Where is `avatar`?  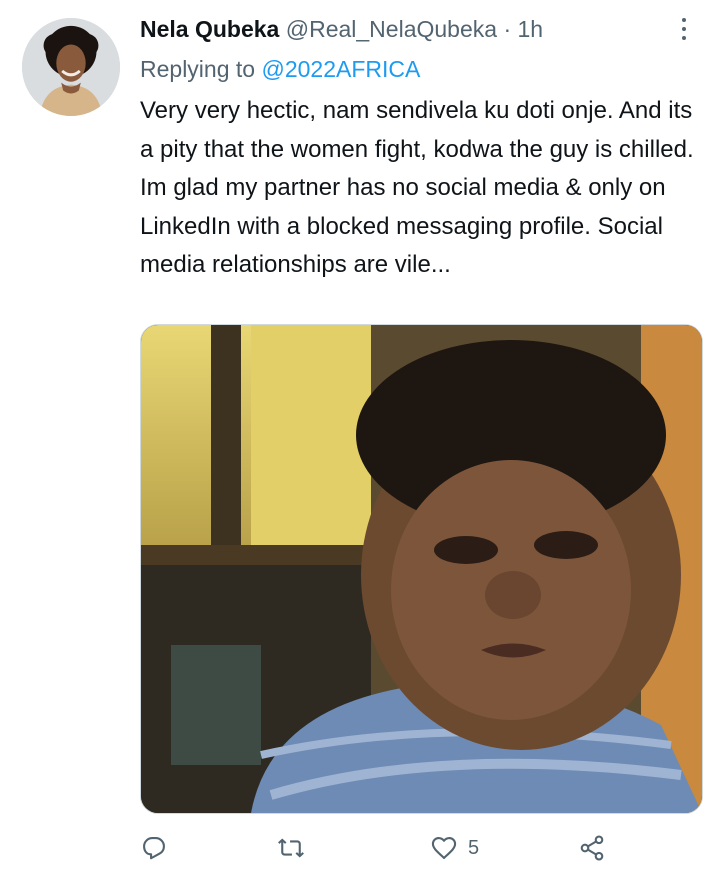 avatar is located at coordinates (71, 67).